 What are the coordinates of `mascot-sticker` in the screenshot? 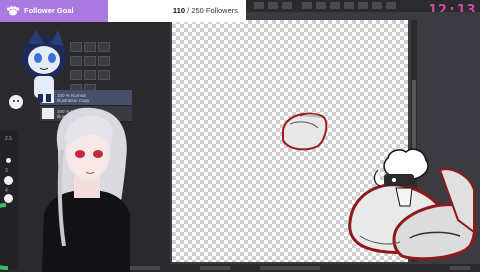 It's located at (37, 69).